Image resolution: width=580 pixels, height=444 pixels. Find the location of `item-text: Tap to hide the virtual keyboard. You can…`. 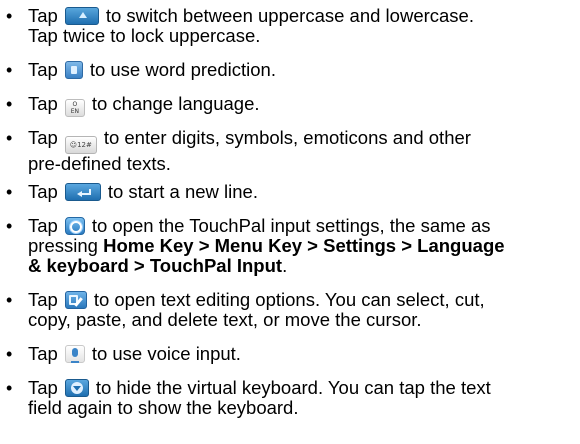

item-text: Tap to hide the virtual keyboard. You can… is located at coordinates (259, 397).